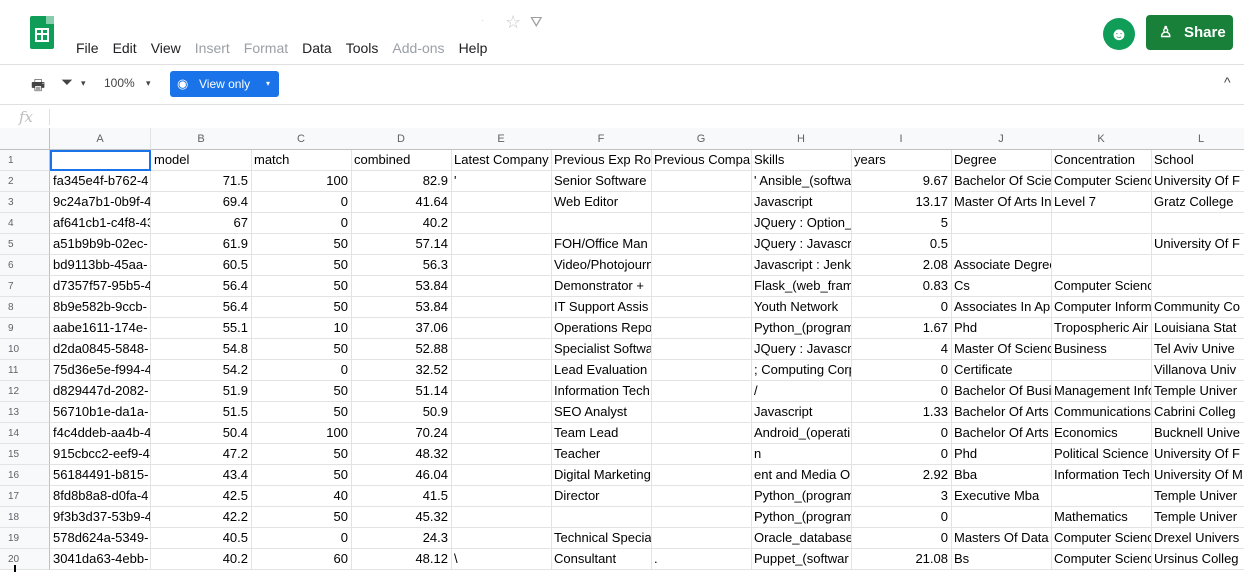  I want to click on row-header-18: 18, so click(25, 517).